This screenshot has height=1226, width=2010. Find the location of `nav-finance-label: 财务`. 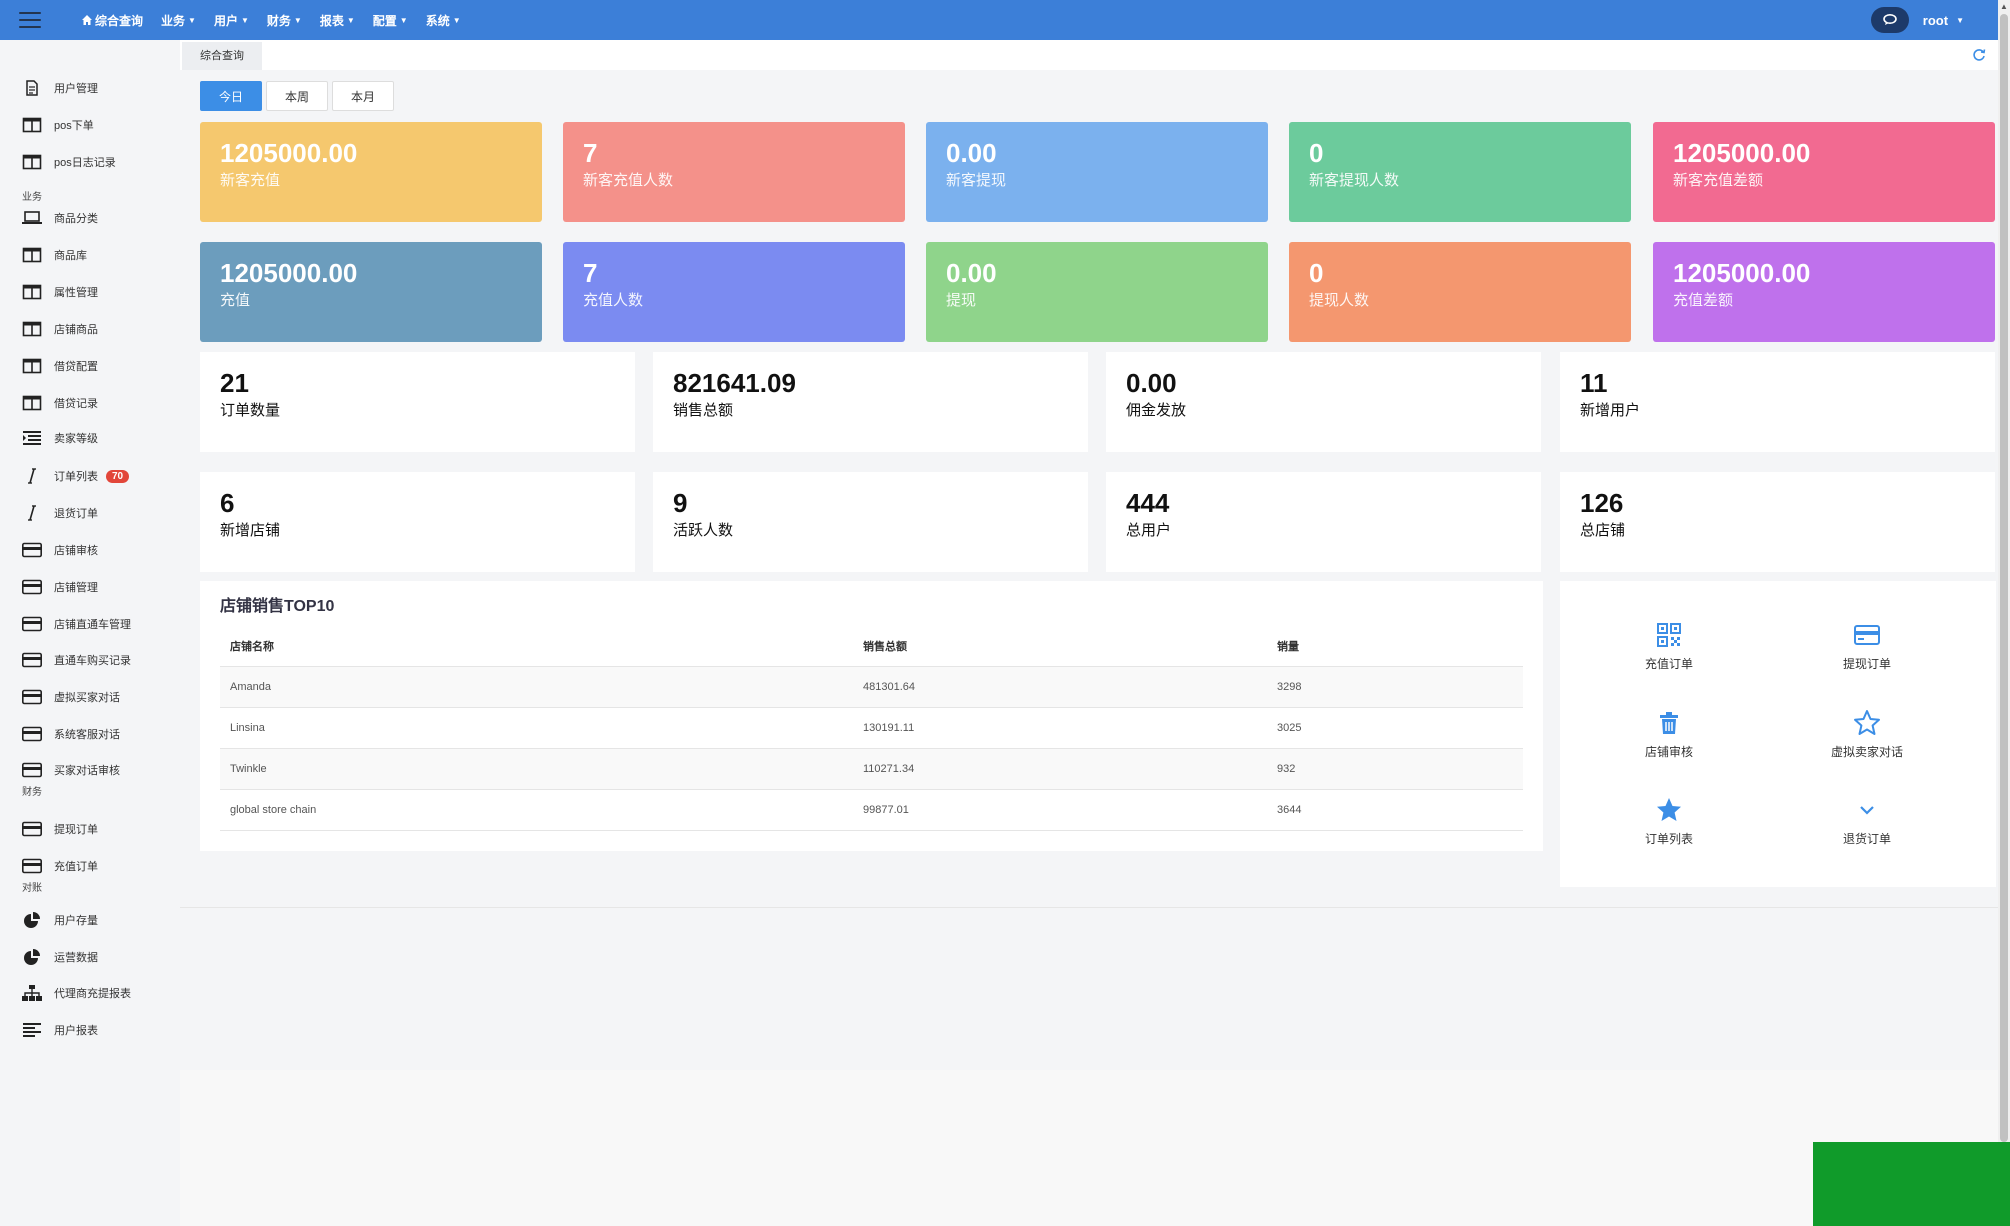

nav-finance-label: 财务 is located at coordinates (278, 20).